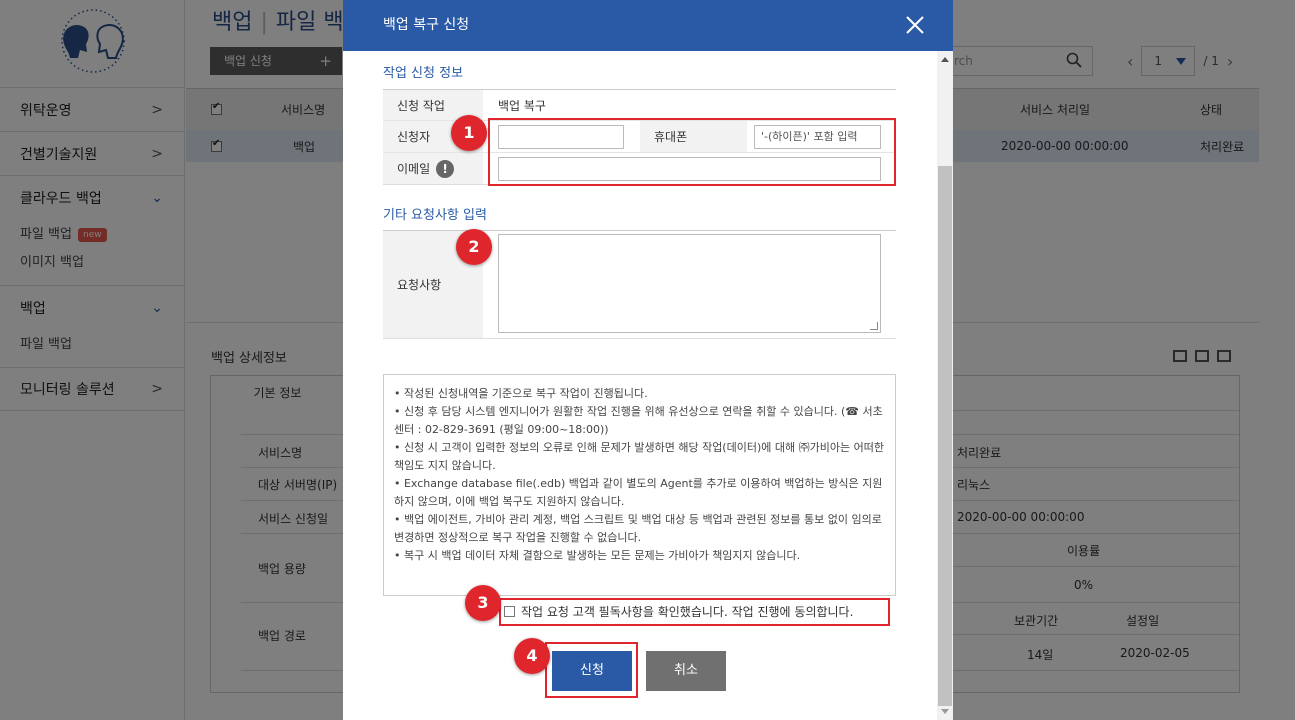 The height and width of the screenshot is (720, 1295). Describe the element at coordinates (469, 133) in the screenshot. I see `step-marker-1: 1` at that location.